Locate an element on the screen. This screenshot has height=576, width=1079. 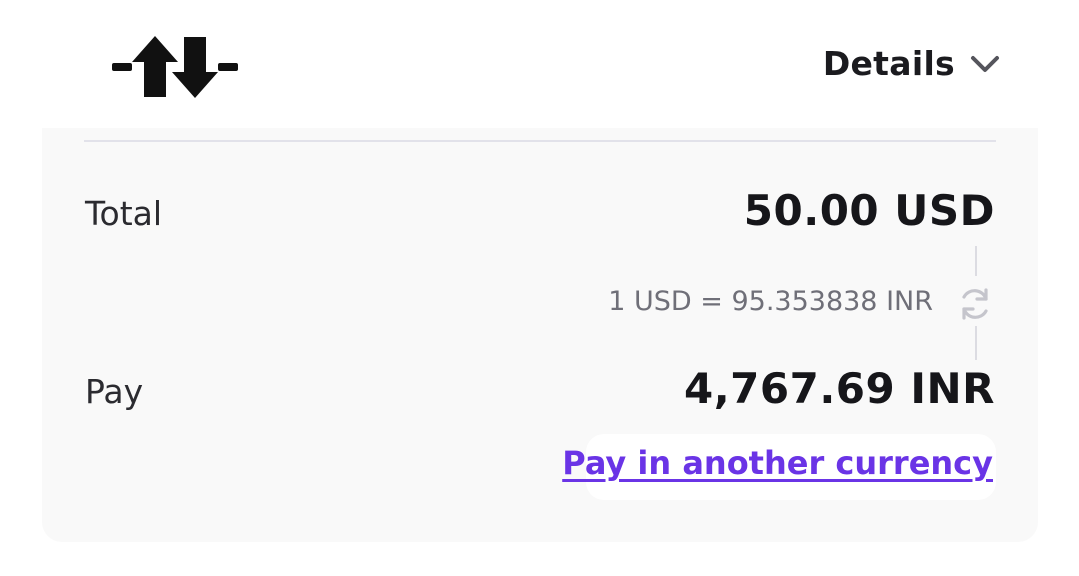
pay-amount: 4,767.69 INR is located at coordinates (839, 388).